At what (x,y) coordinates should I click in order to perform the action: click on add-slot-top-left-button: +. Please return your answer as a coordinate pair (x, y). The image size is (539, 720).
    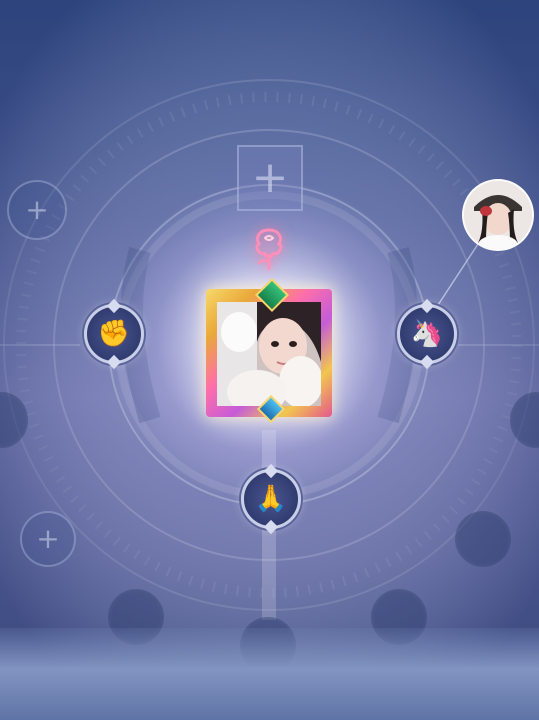
    Looking at the image, I should click on (37, 210).